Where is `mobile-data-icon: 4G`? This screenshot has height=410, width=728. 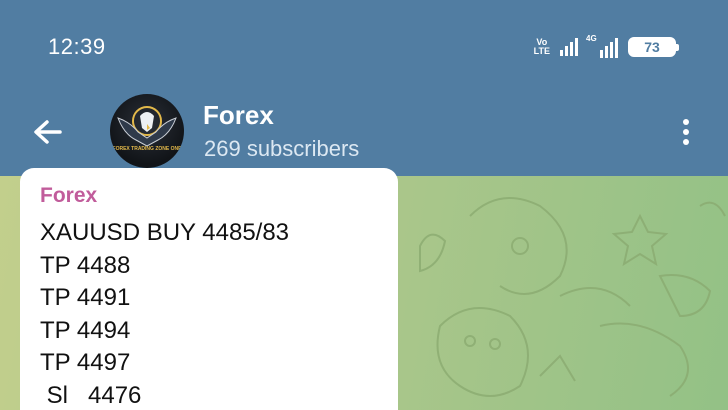
mobile-data-icon: 4G is located at coordinates (602, 46).